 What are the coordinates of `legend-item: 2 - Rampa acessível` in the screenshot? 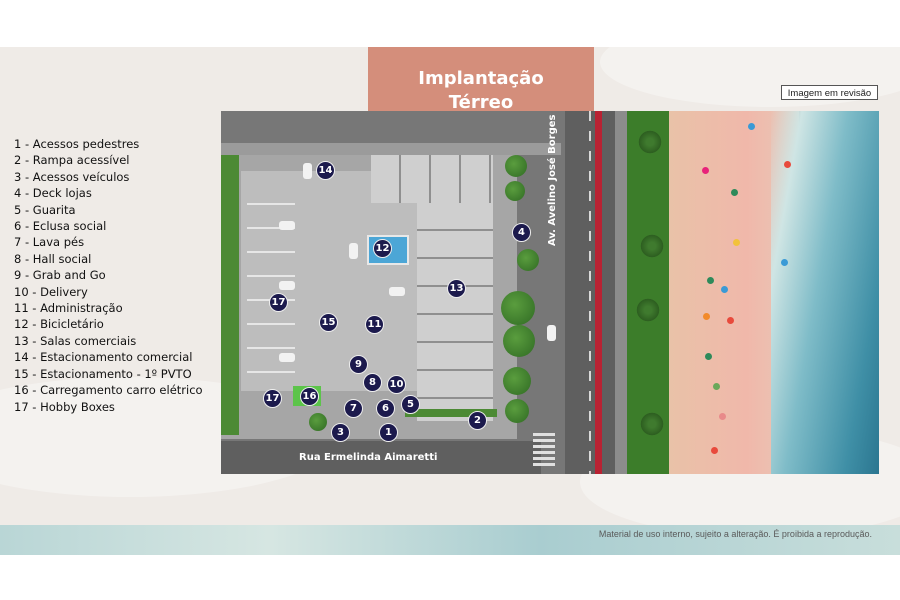 It's located at (72, 160).